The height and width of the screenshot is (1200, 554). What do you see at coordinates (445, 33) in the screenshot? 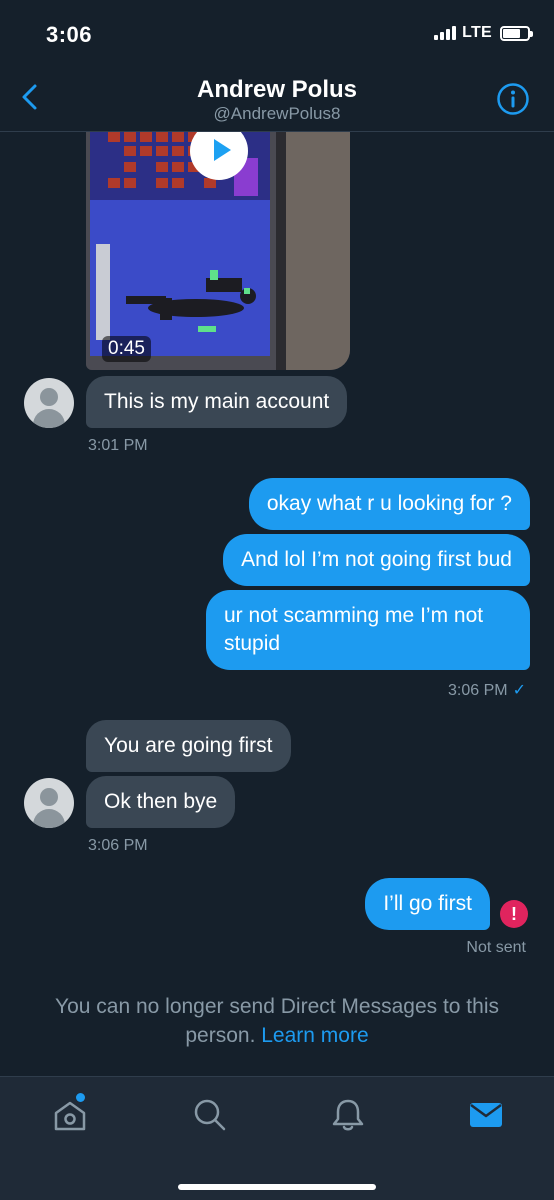
I see `signal-icon` at bounding box center [445, 33].